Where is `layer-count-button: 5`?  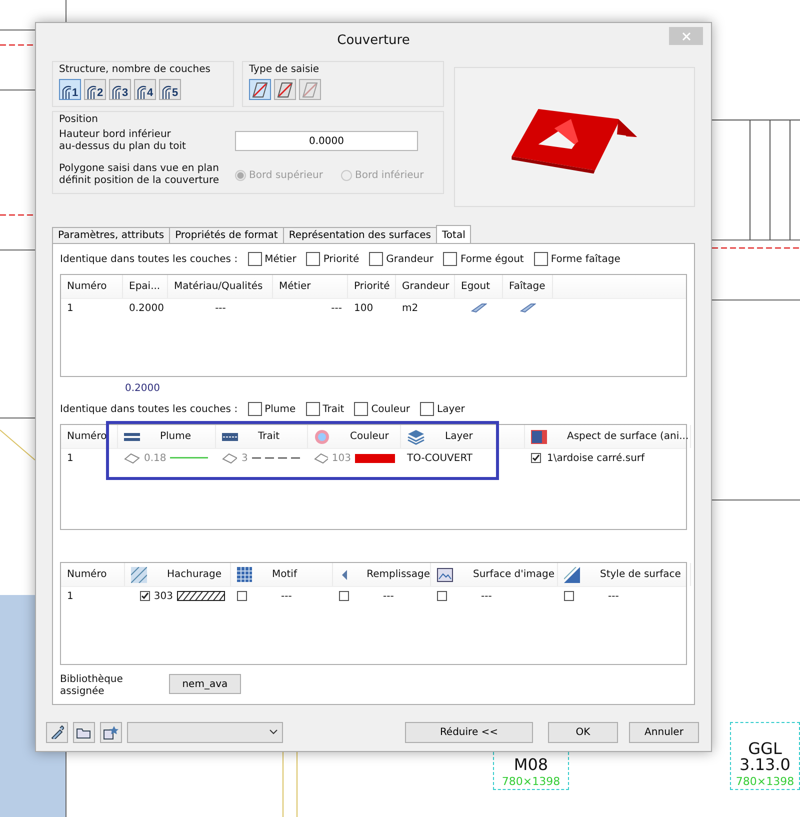 layer-count-button: 5 is located at coordinates (170, 89).